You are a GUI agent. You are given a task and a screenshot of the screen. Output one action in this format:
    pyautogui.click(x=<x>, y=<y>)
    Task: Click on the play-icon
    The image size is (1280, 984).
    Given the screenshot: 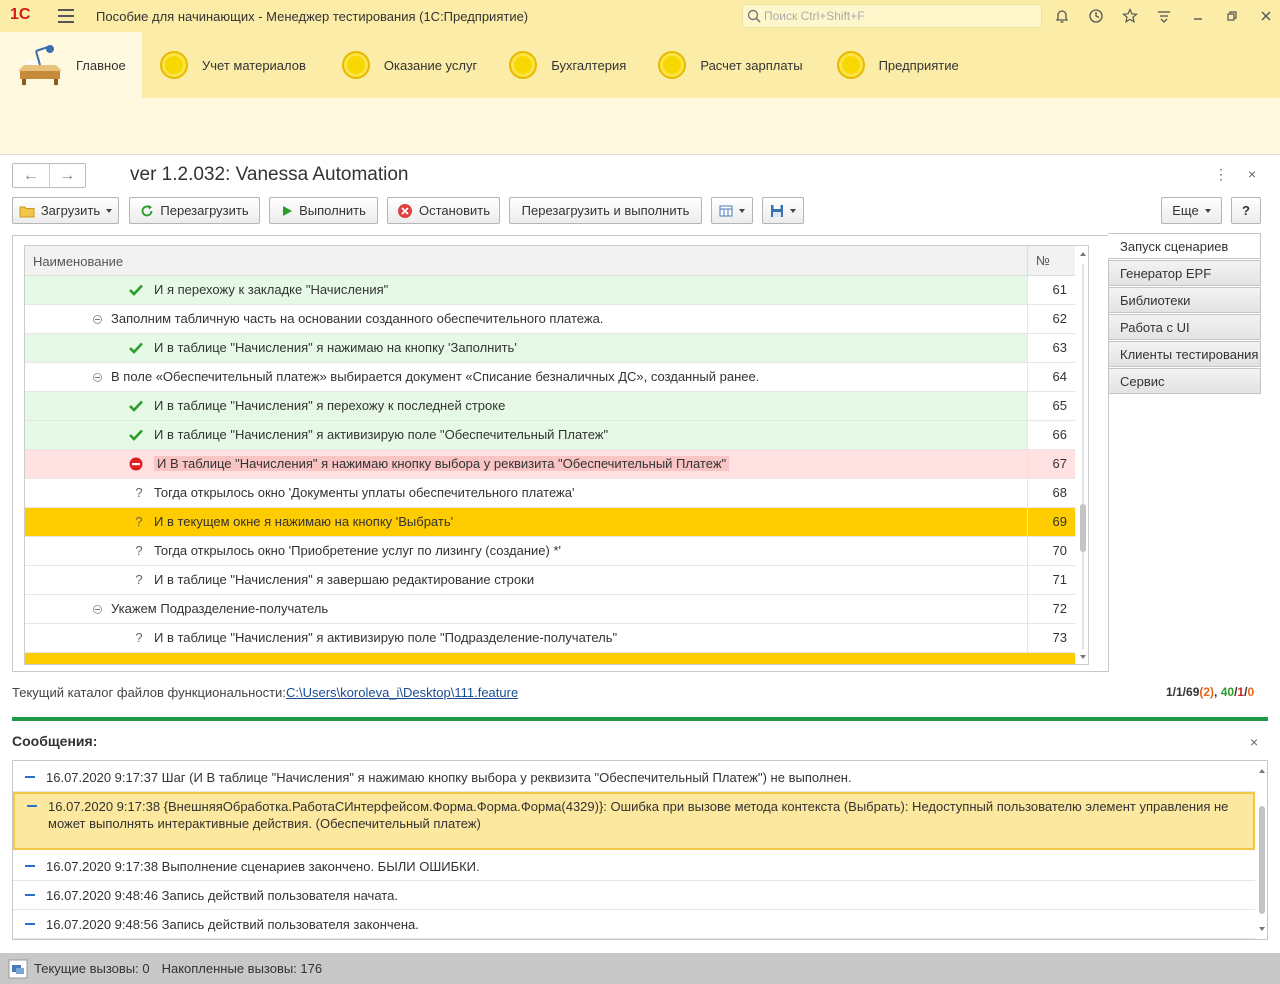 What is the action you would take?
    pyautogui.click(x=288, y=210)
    